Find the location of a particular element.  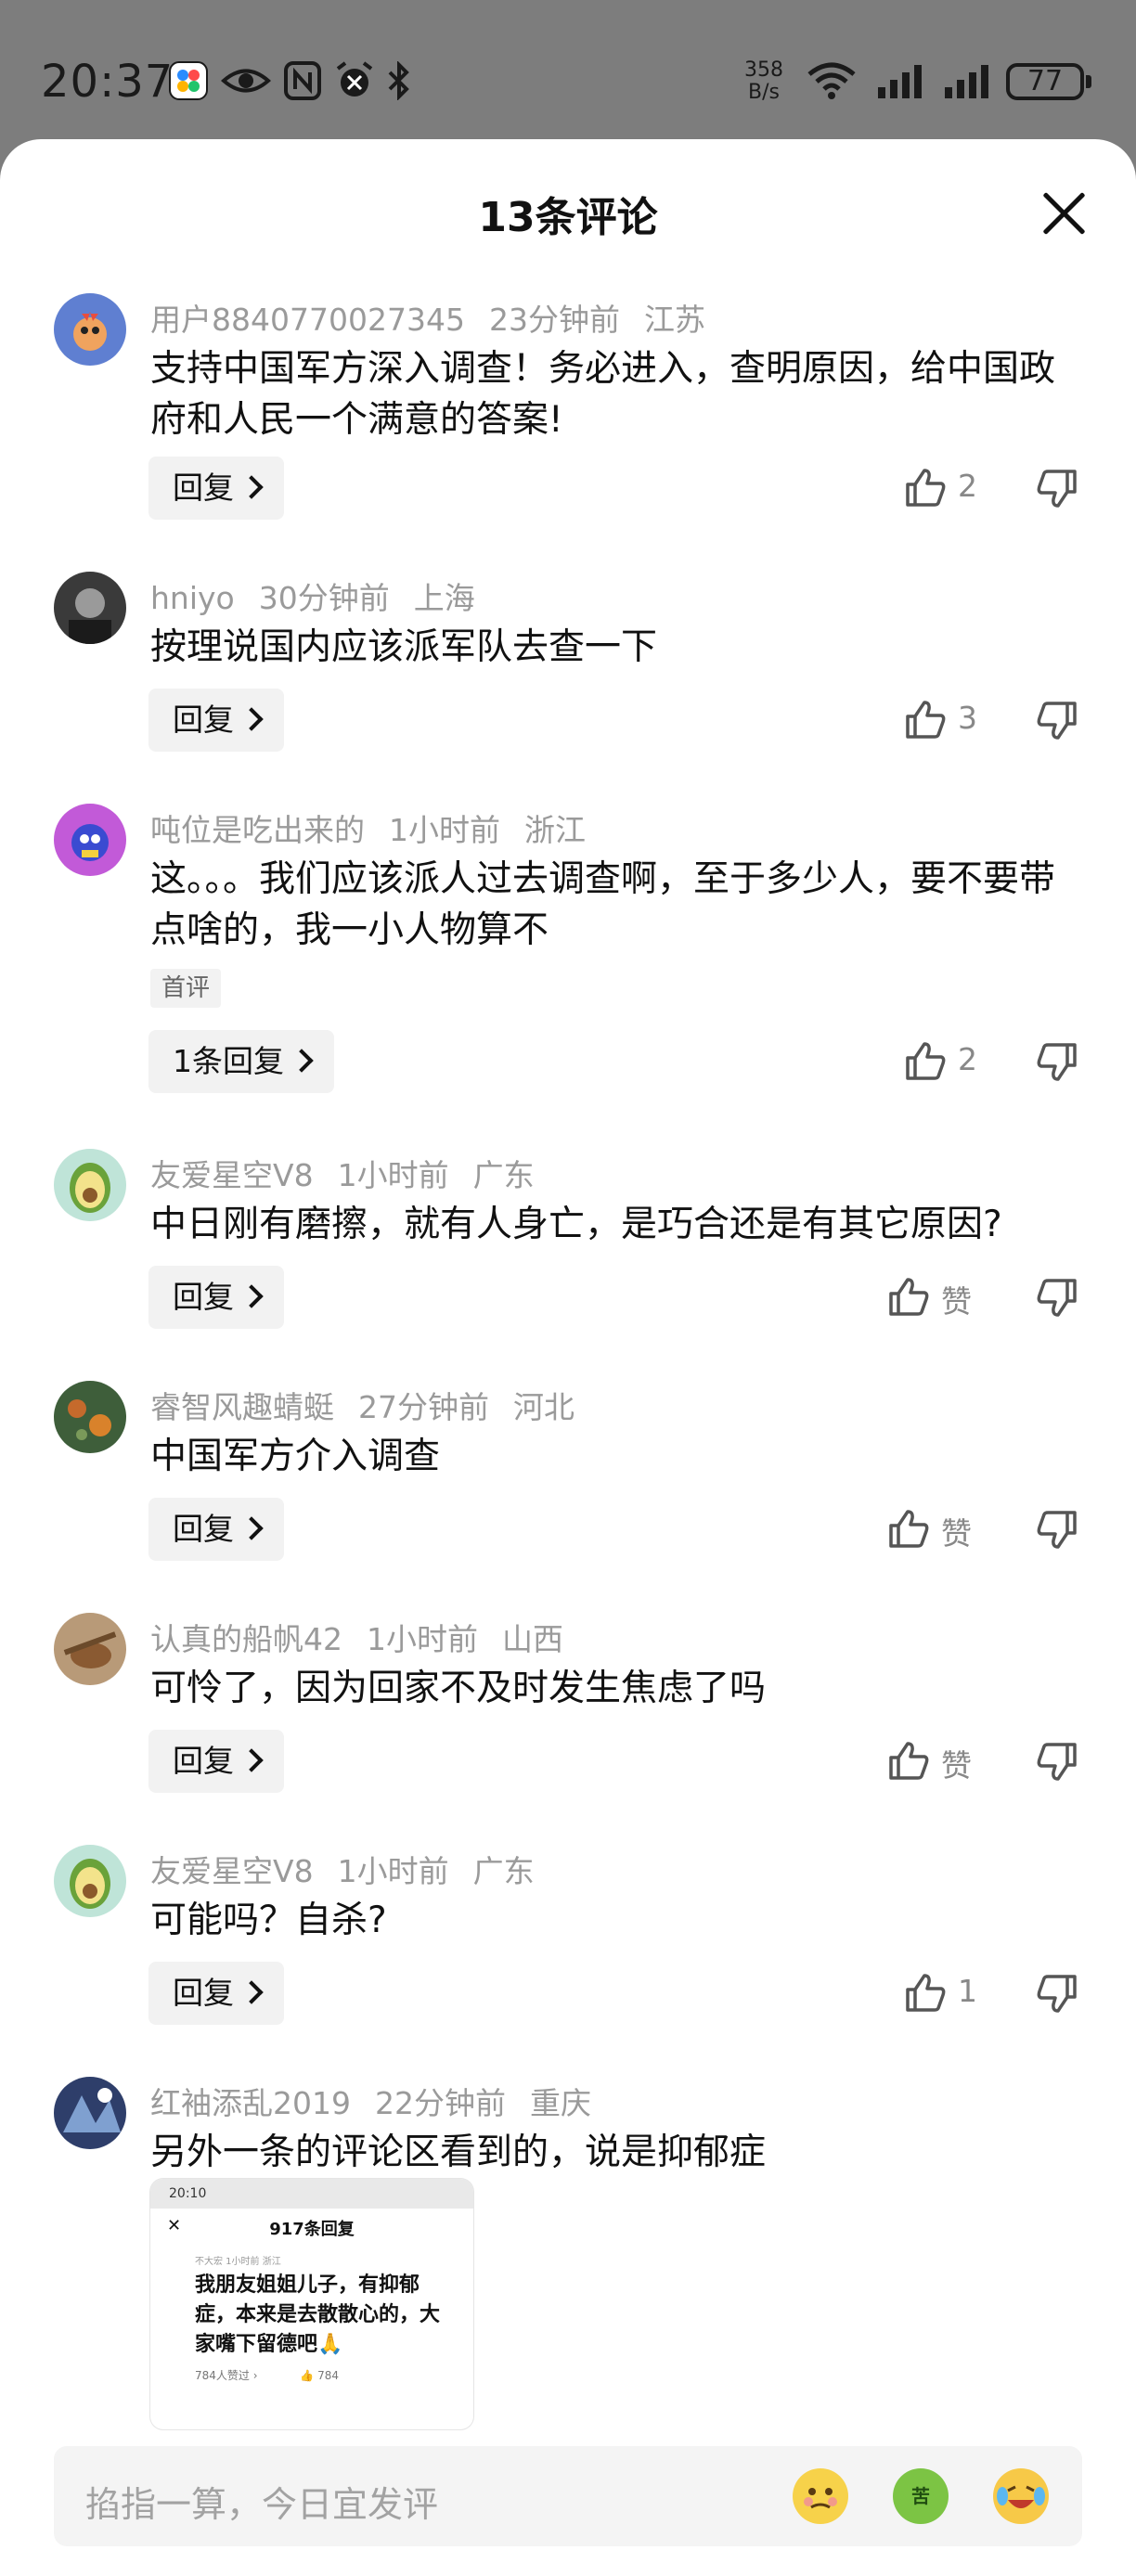

comment-meta: hniyo 30分钟前 上海 is located at coordinates (324, 596).